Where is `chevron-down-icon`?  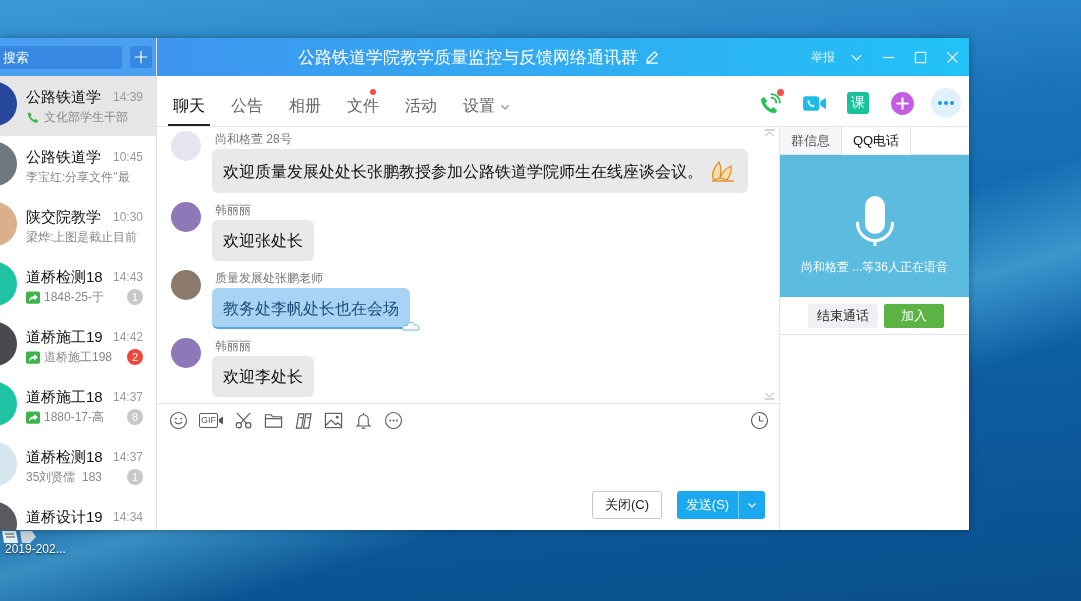
chevron-down-icon is located at coordinates (752, 505).